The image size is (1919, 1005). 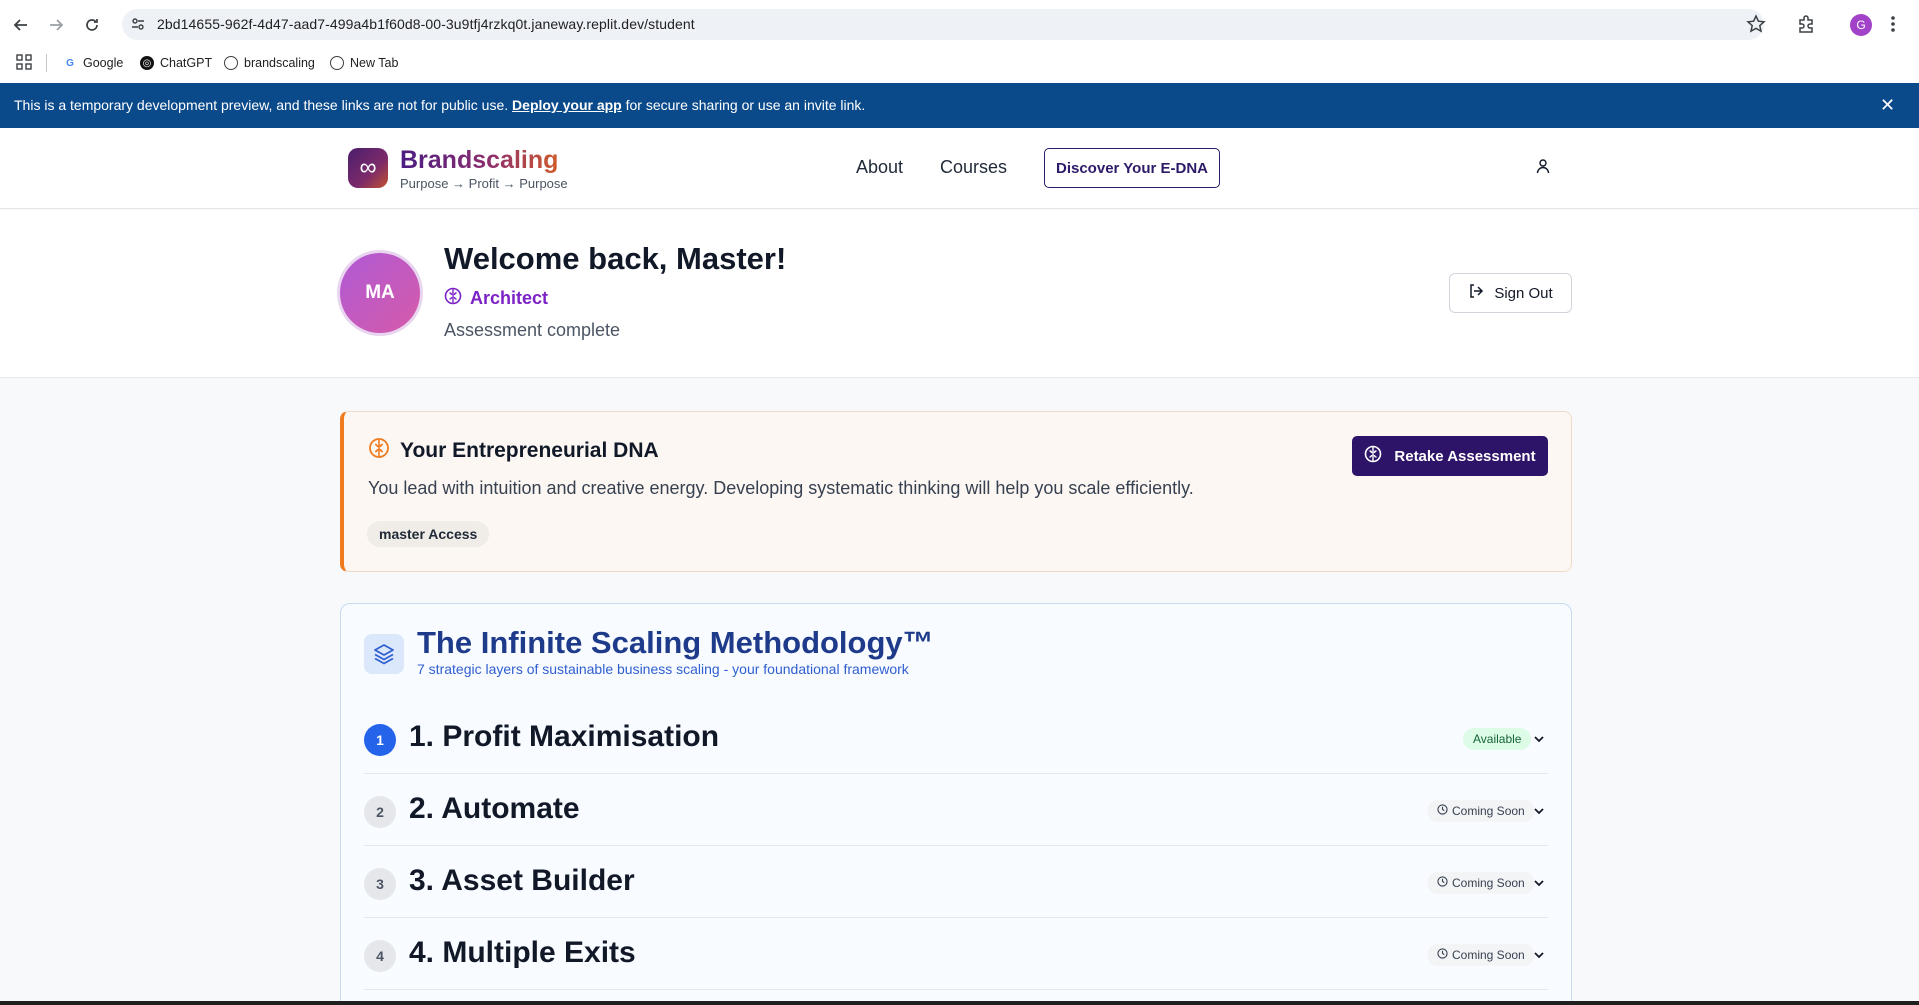 What do you see at coordinates (103, 63) in the screenshot?
I see `bookmark-label: Google` at bounding box center [103, 63].